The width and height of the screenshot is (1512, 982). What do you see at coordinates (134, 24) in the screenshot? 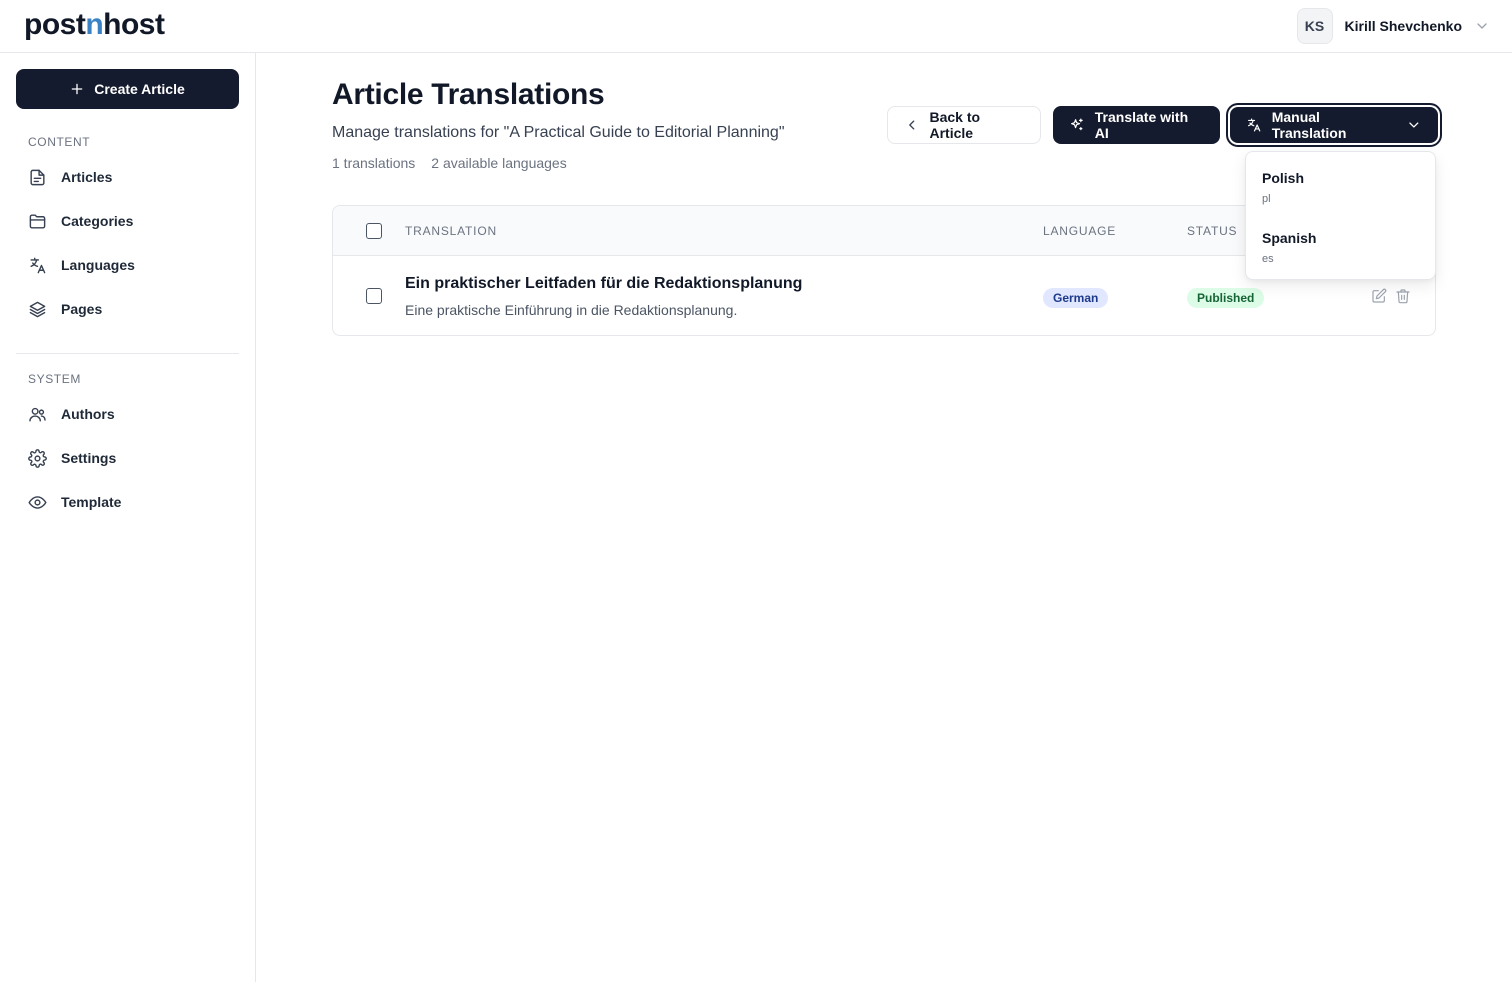
I see `logo-text-post: host` at bounding box center [134, 24].